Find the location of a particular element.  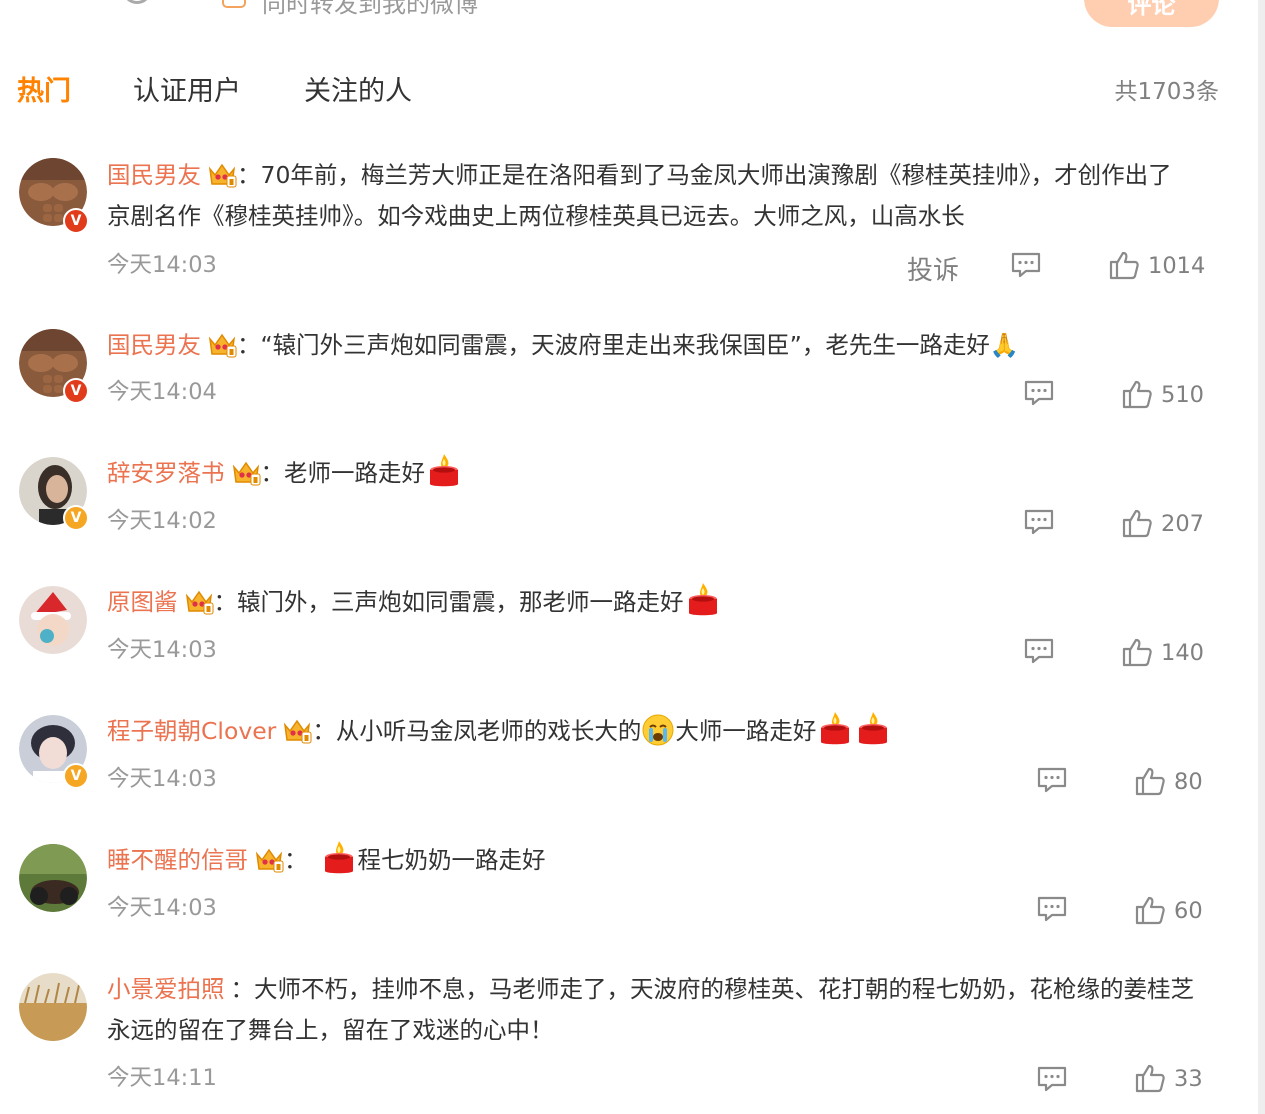

like-count: 80 is located at coordinates (1188, 782).